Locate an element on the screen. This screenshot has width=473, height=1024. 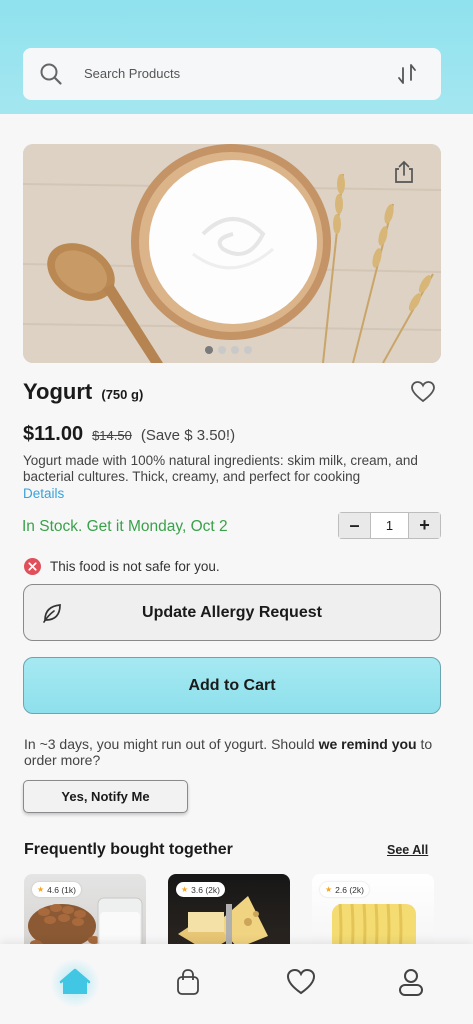
rating-badge: ★ 4.6 (1k) is located at coordinates (56, 889).